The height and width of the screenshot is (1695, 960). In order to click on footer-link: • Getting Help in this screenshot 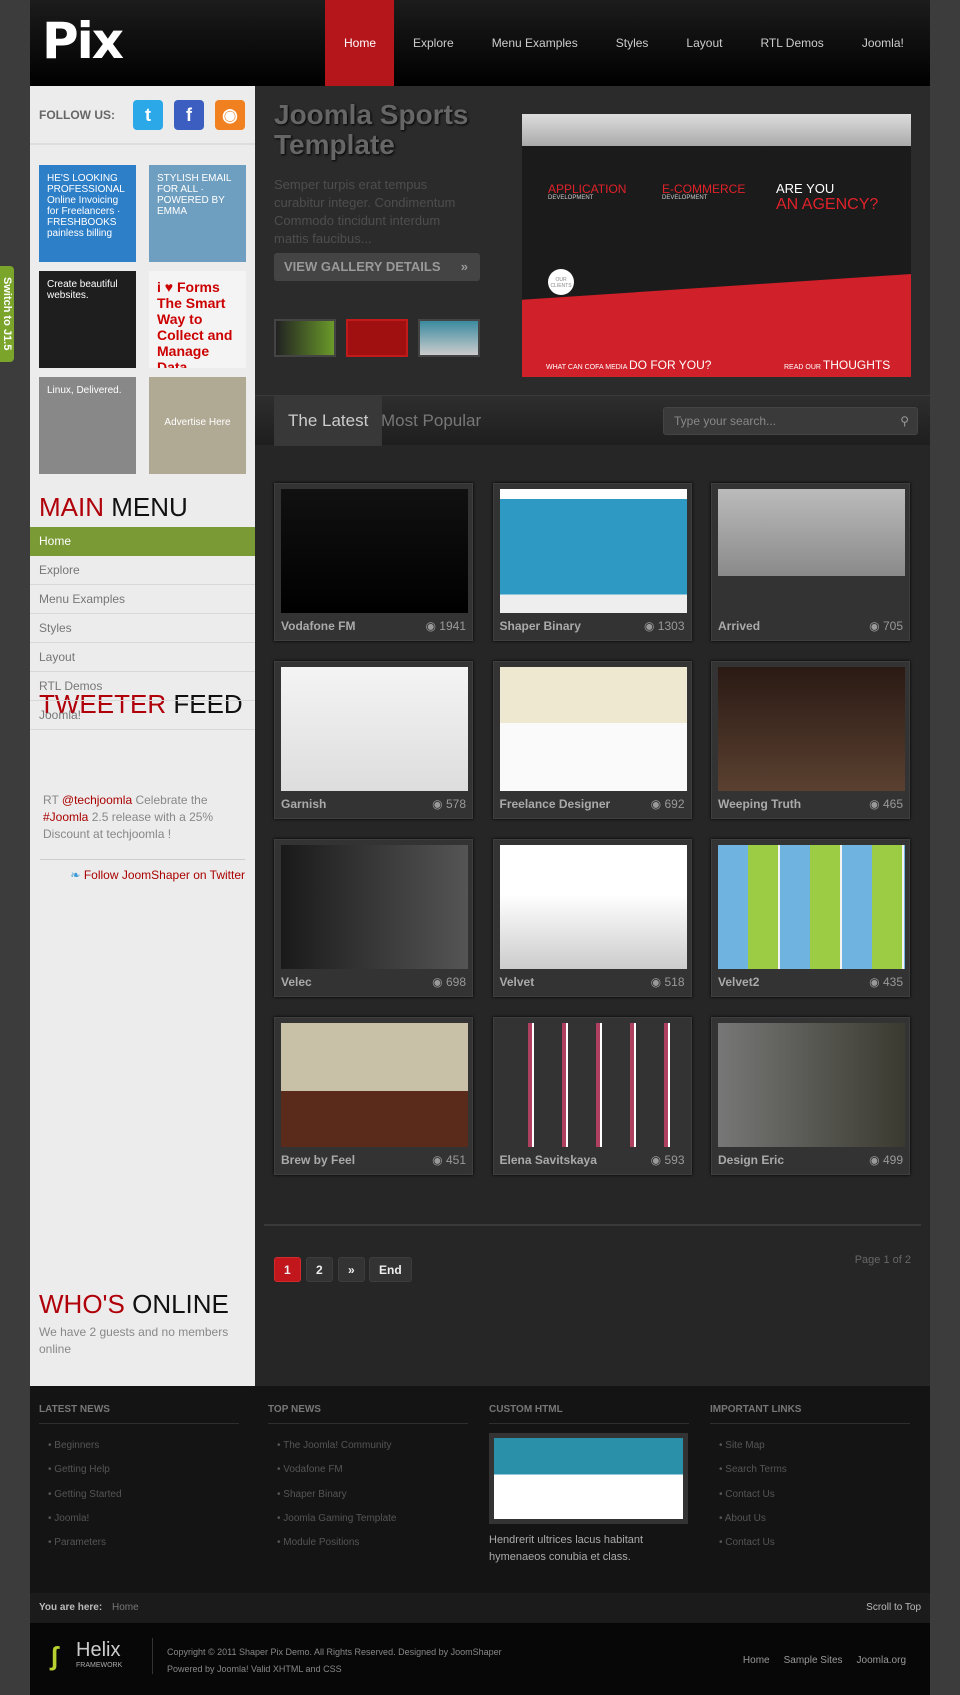, I will do `click(74, 1469)`.